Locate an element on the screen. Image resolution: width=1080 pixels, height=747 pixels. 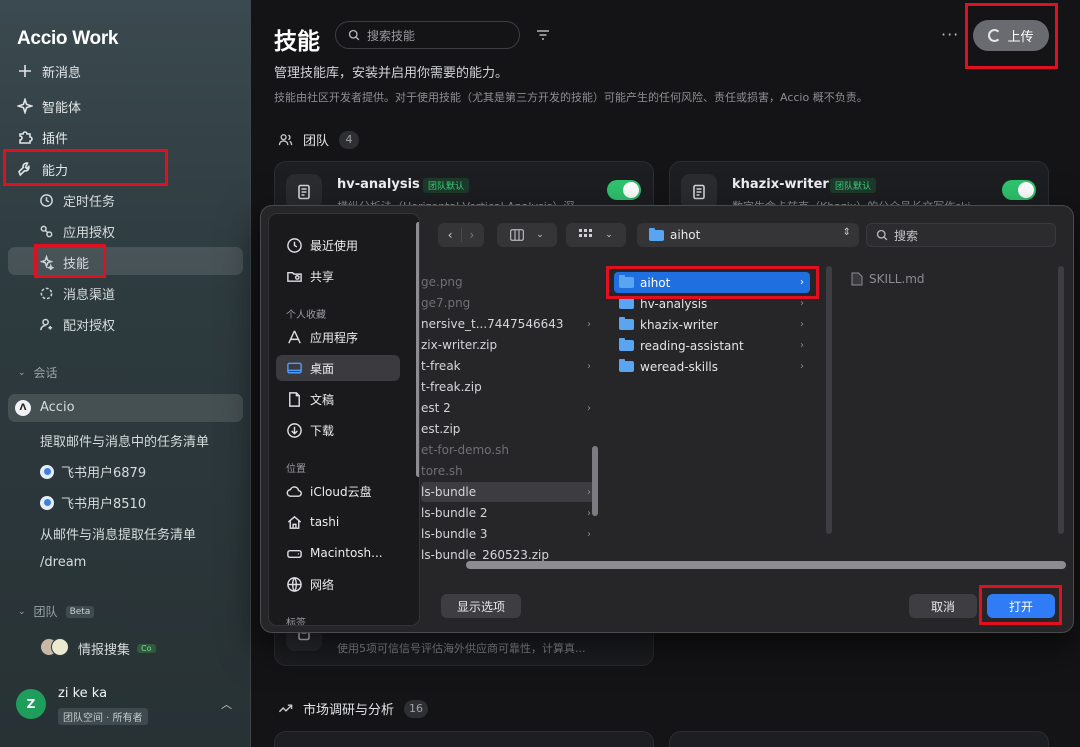
folder-row-aihot: aihot › is located at coordinates (712, 282).